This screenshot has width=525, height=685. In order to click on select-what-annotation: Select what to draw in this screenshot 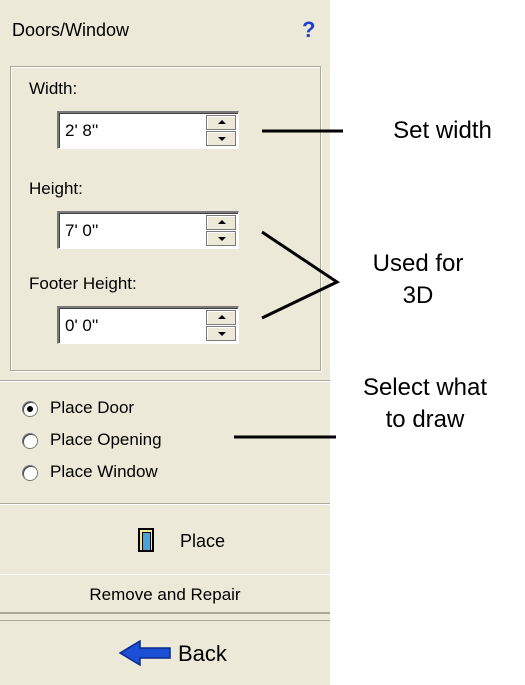, I will do `click(425, 404)`.